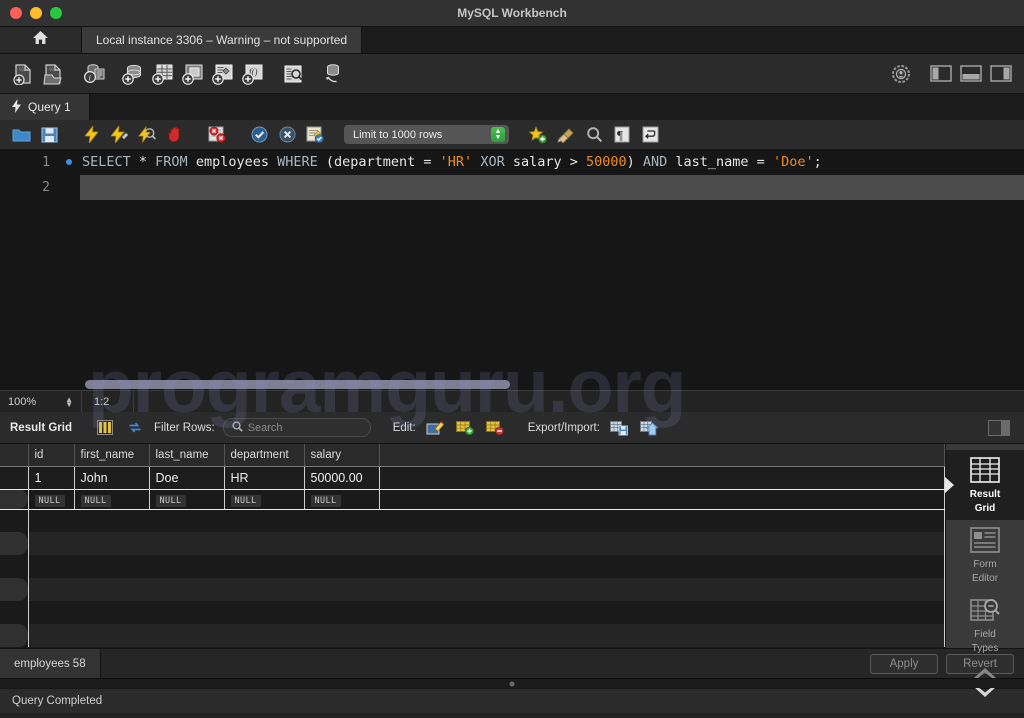 The height and width of the screenshot is (718, 1024). I want to click on column-header-last_name: last_name, so click(187, 455).